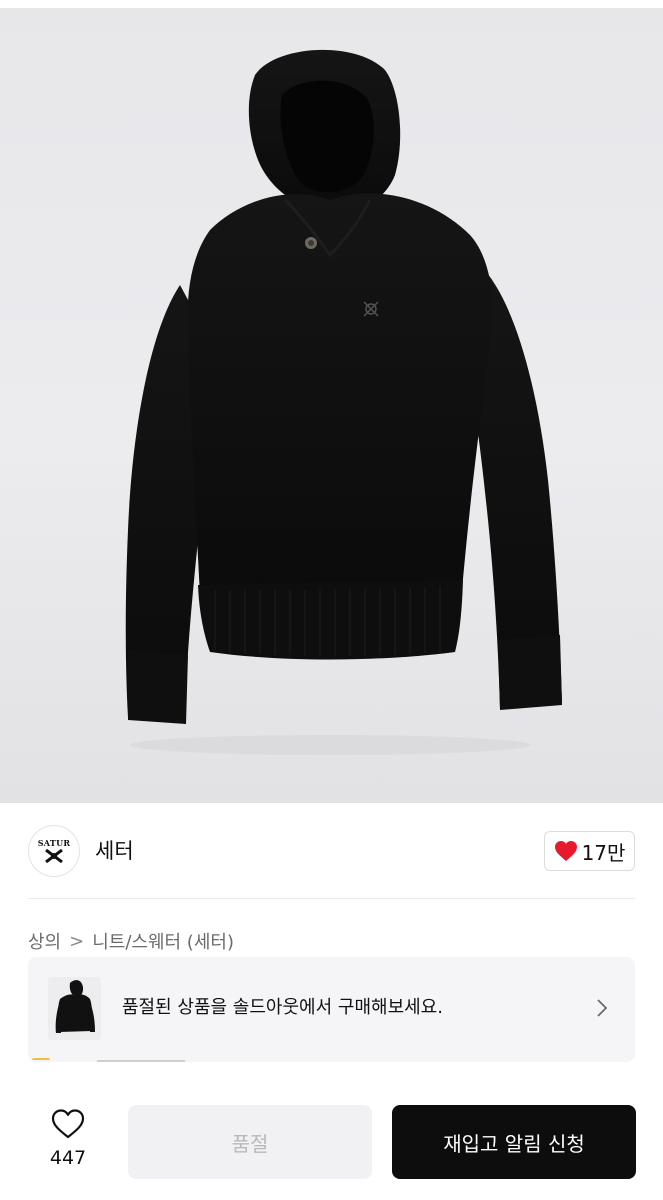 The height and width of the screenshot is (1200, 663). Describe the element at coordinates (331, 851) in the screenshot. I see `brand-row: SATUR 세터 17만` at that location.